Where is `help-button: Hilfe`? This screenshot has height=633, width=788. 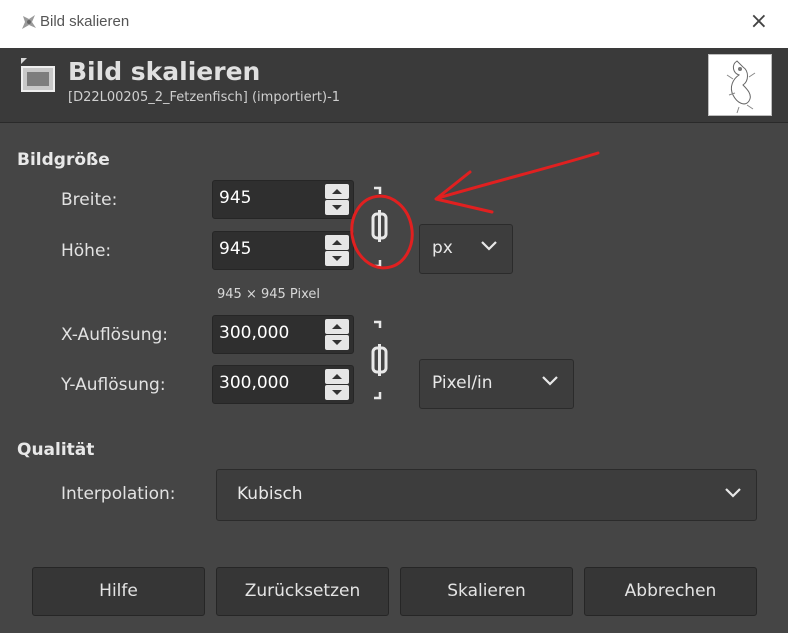
help-button: Hilfe is located at coordinates (118, 591).